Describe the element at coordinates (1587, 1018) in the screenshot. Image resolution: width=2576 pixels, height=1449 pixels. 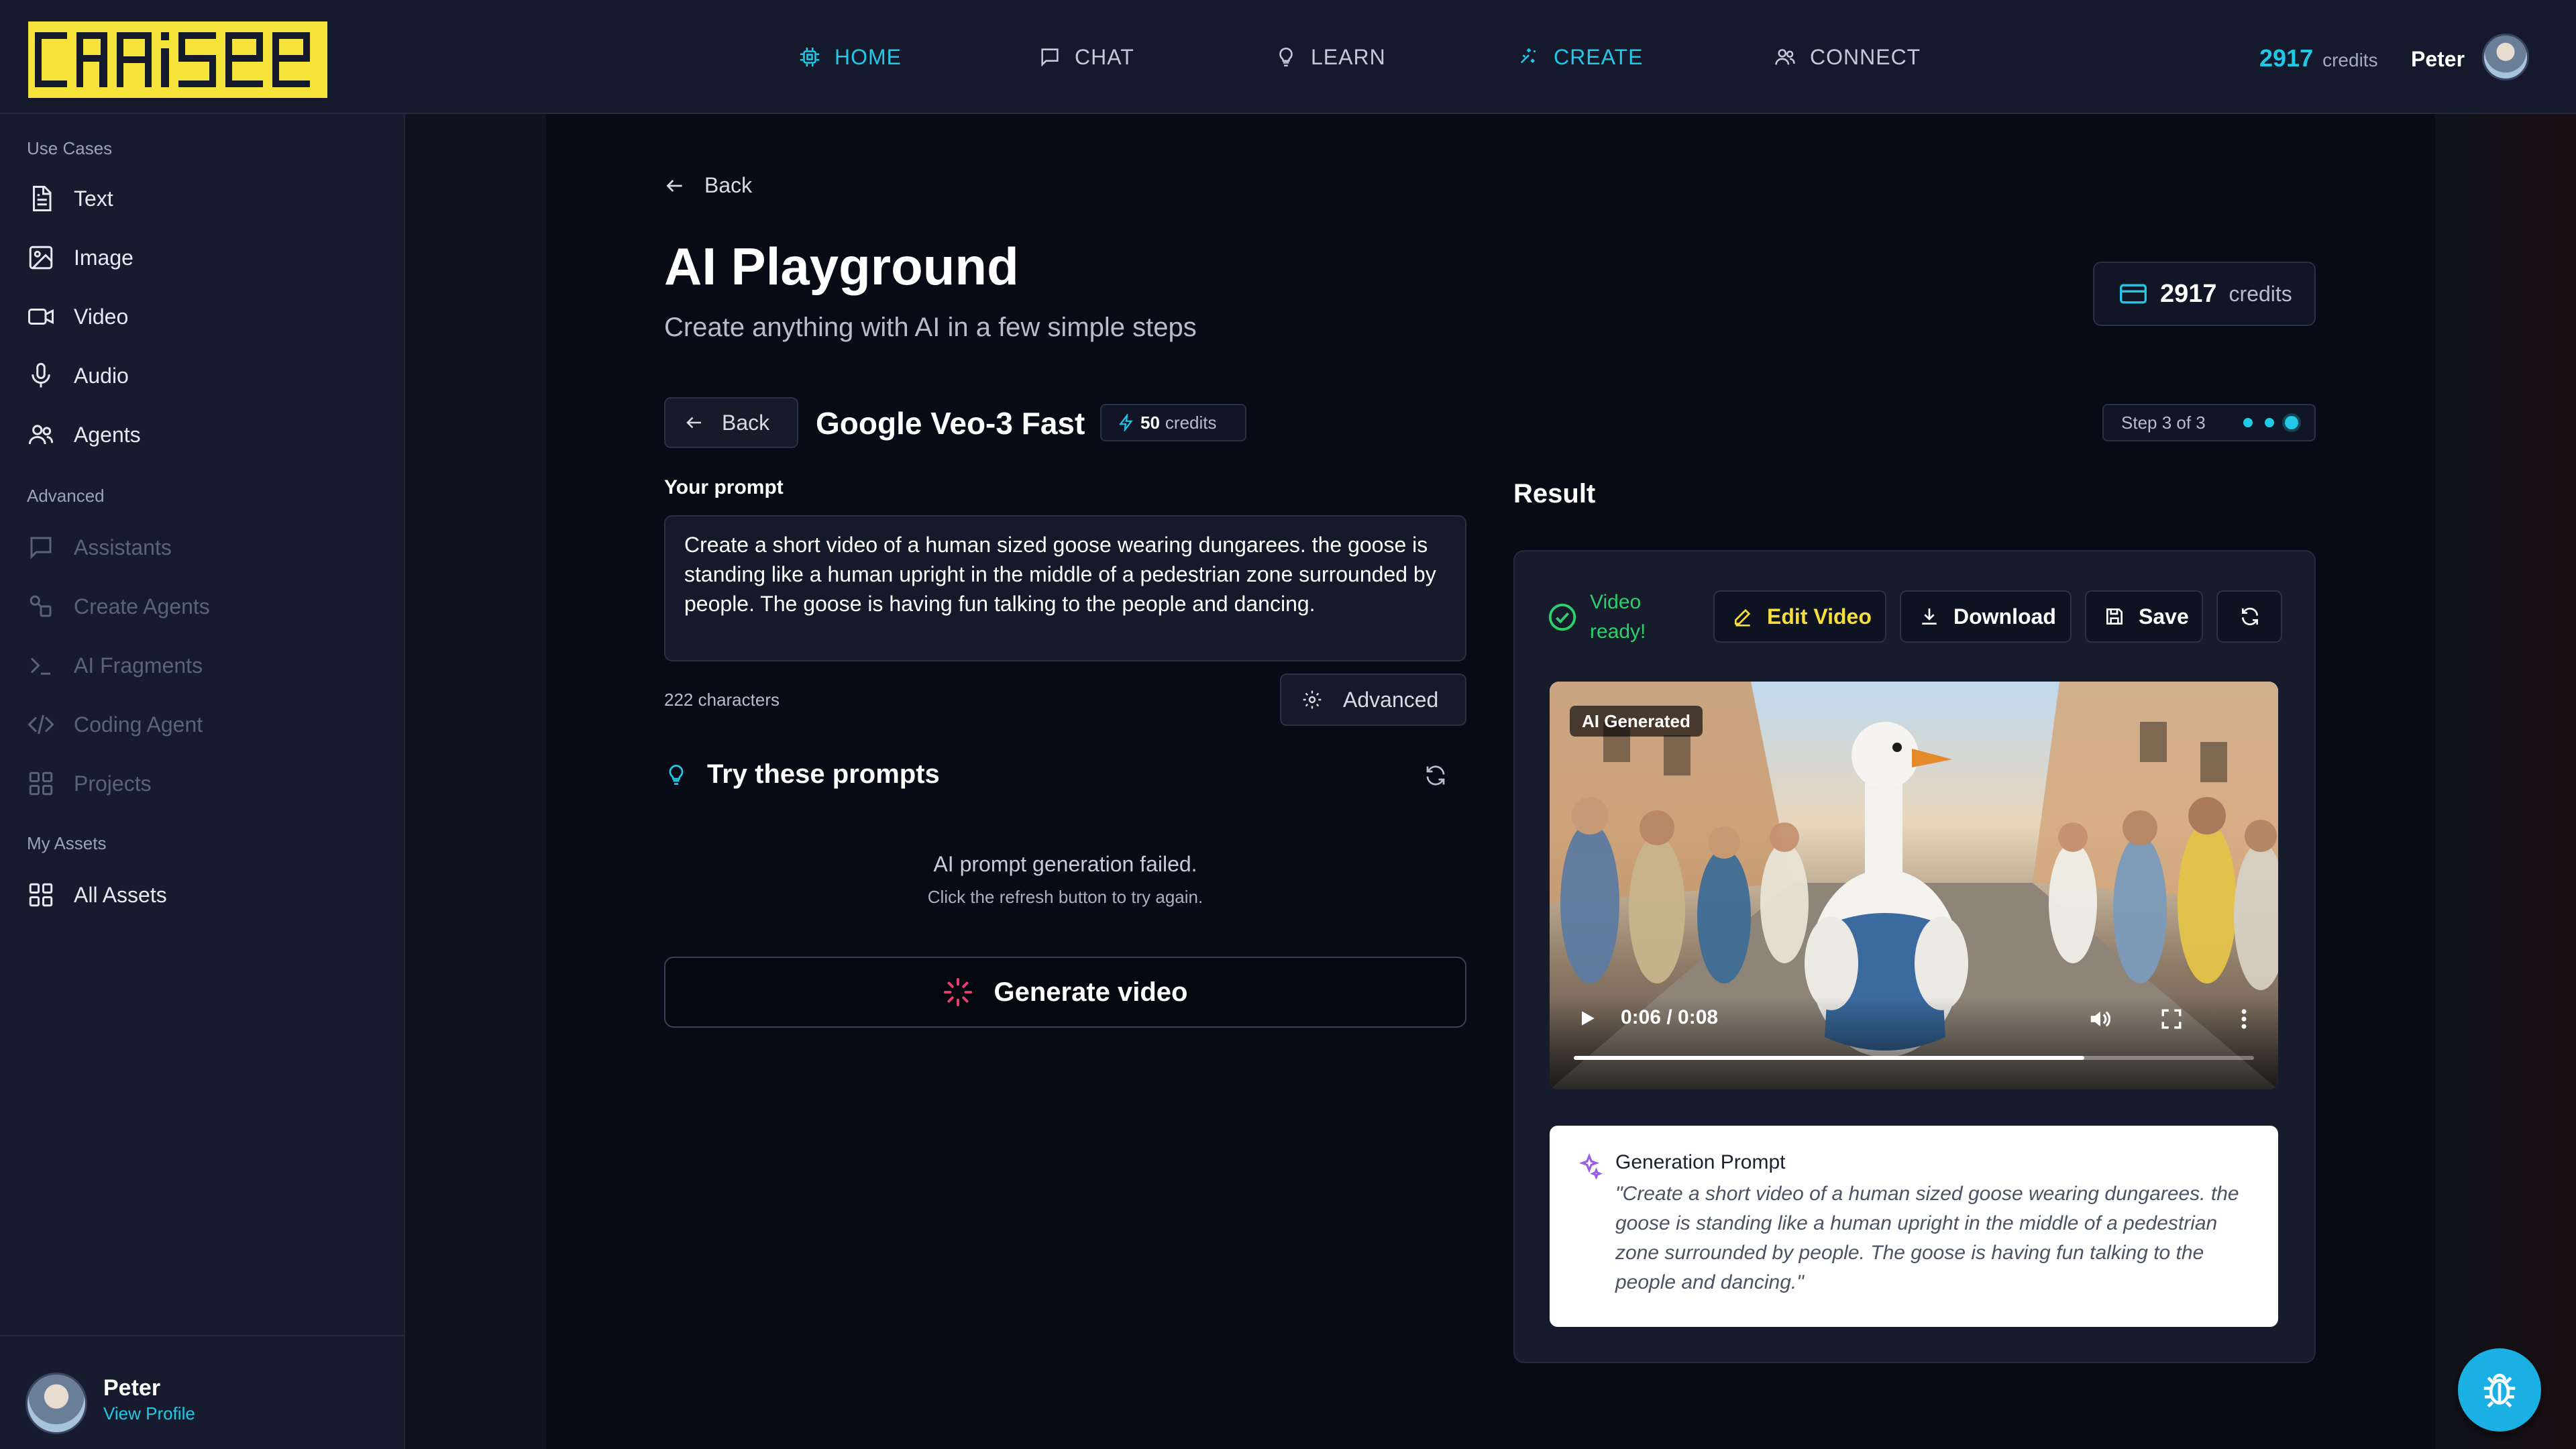
I see `play-icon` at that location.